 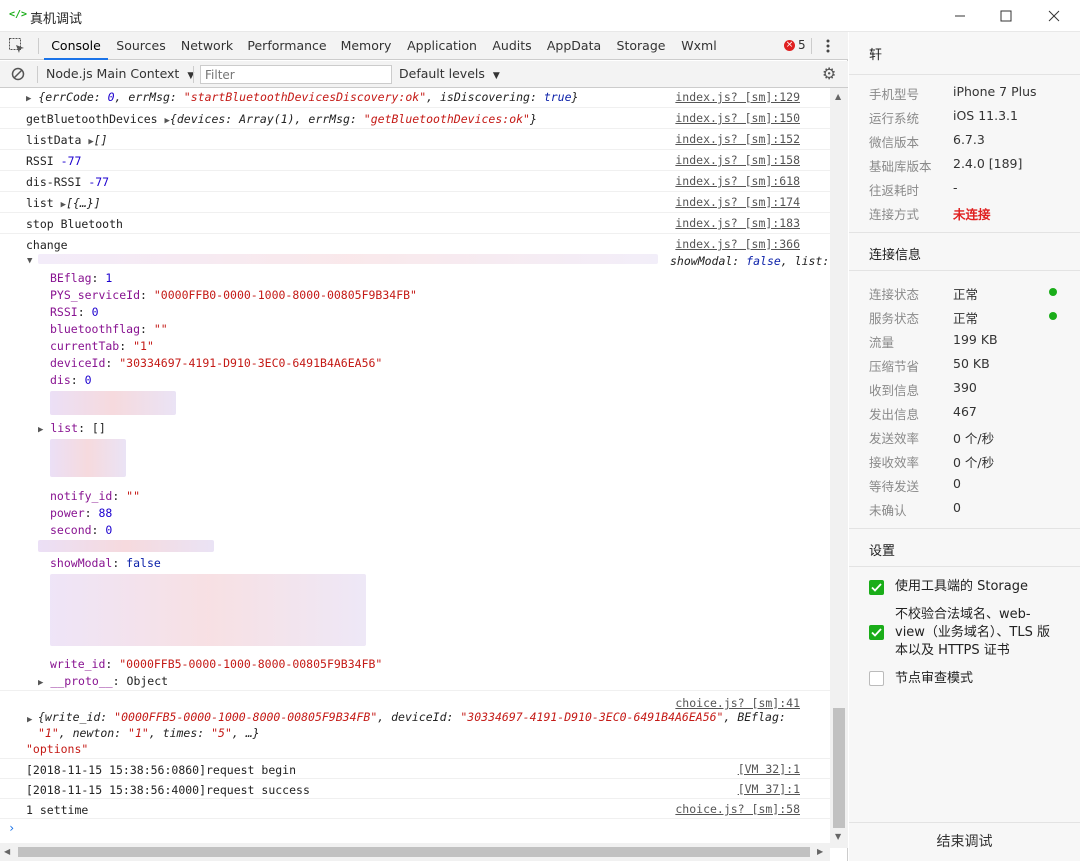 What do you see at coordinates (18, 14) in the screenshot?
I see `code-bracket-icon: </>` at bounding box center [18, 14].